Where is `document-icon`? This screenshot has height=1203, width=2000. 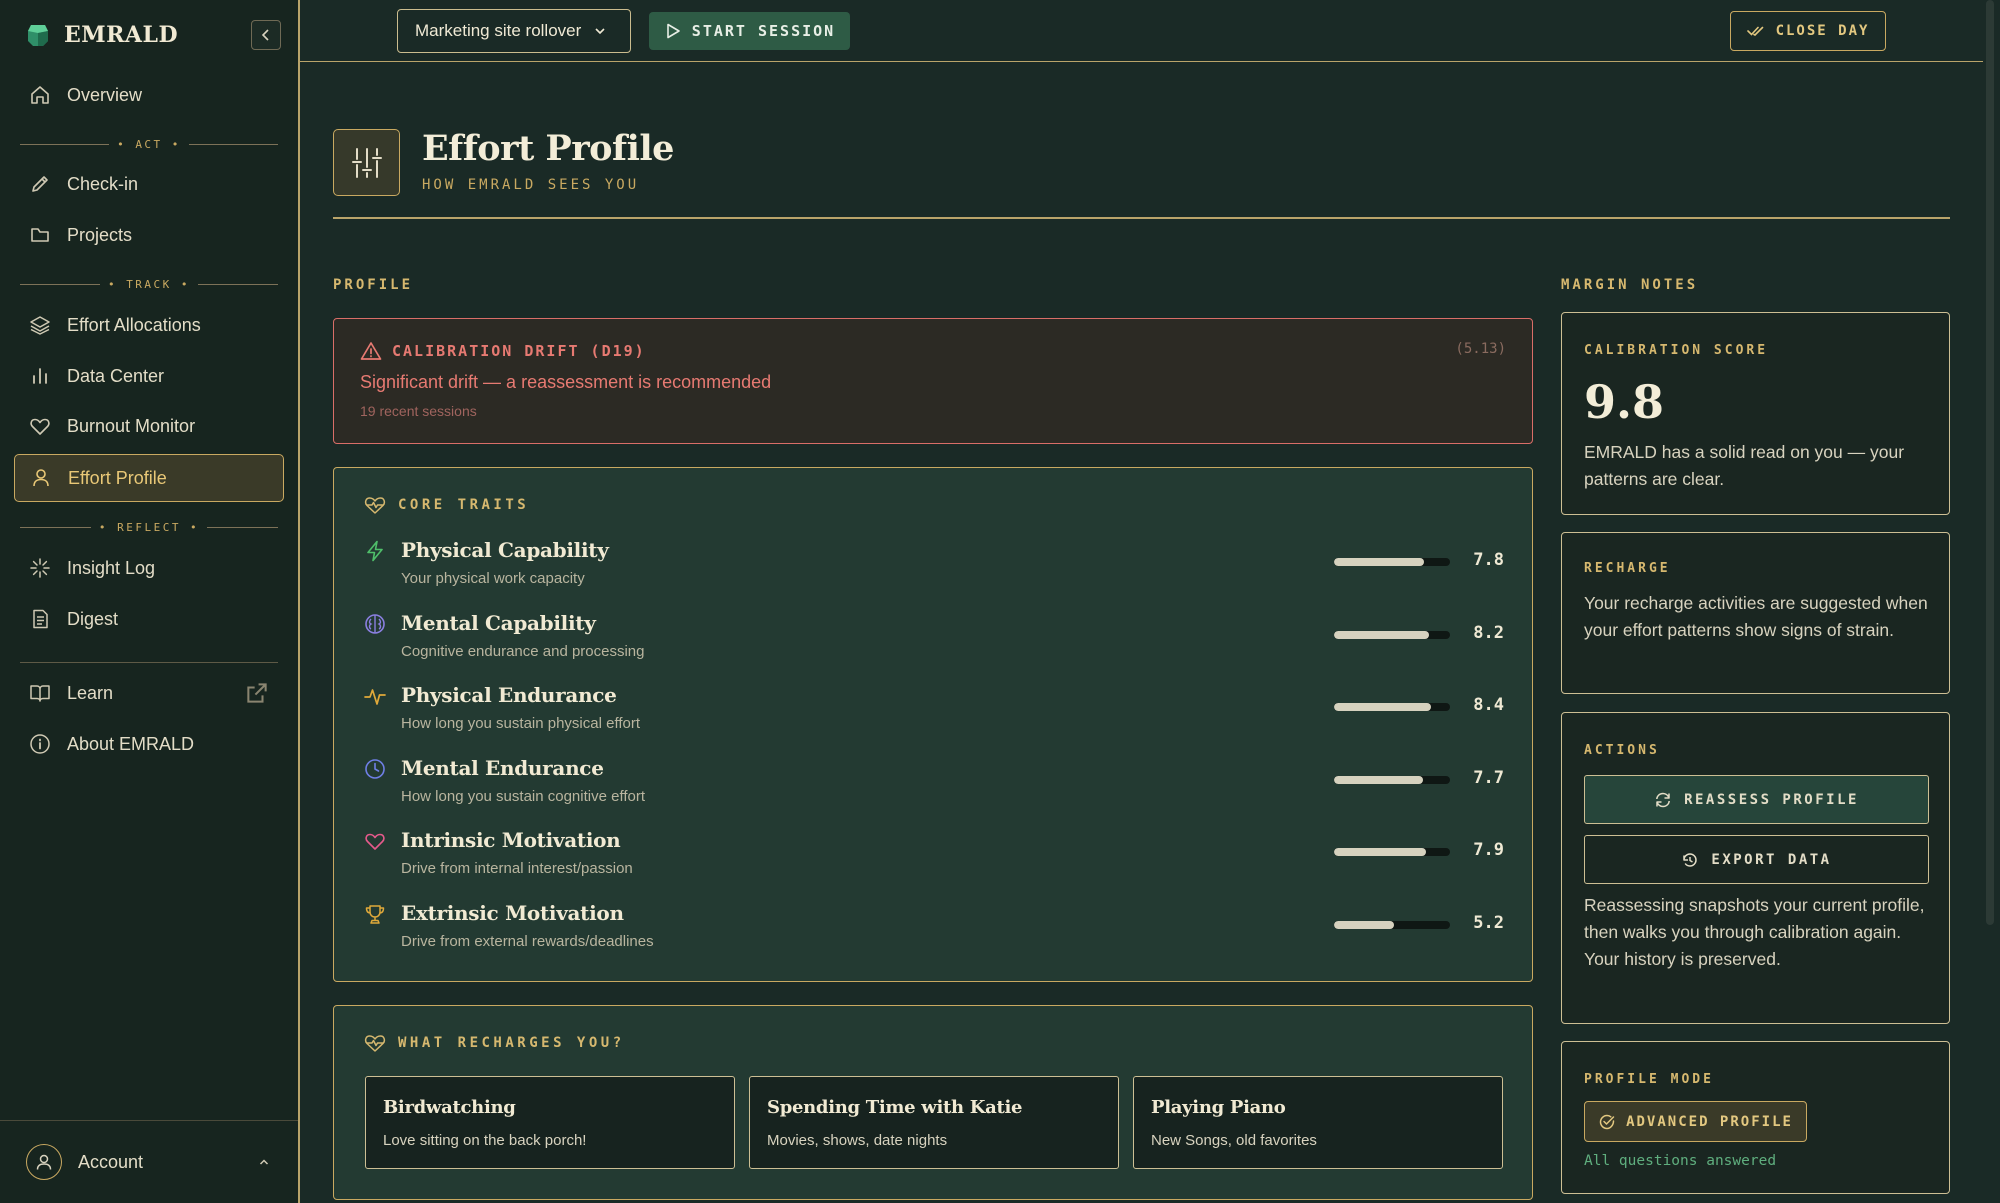 document-icon is located at coordinates (40, 619).